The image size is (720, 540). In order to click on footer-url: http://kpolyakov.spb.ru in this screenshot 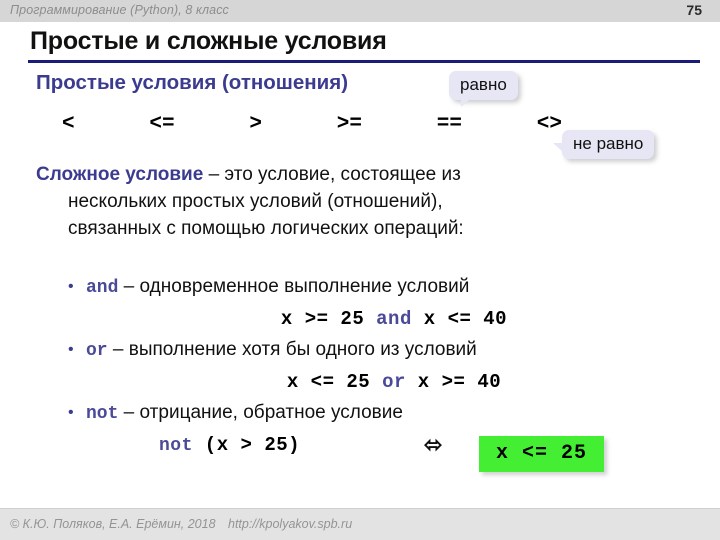, I will do `click(290, 524)`.